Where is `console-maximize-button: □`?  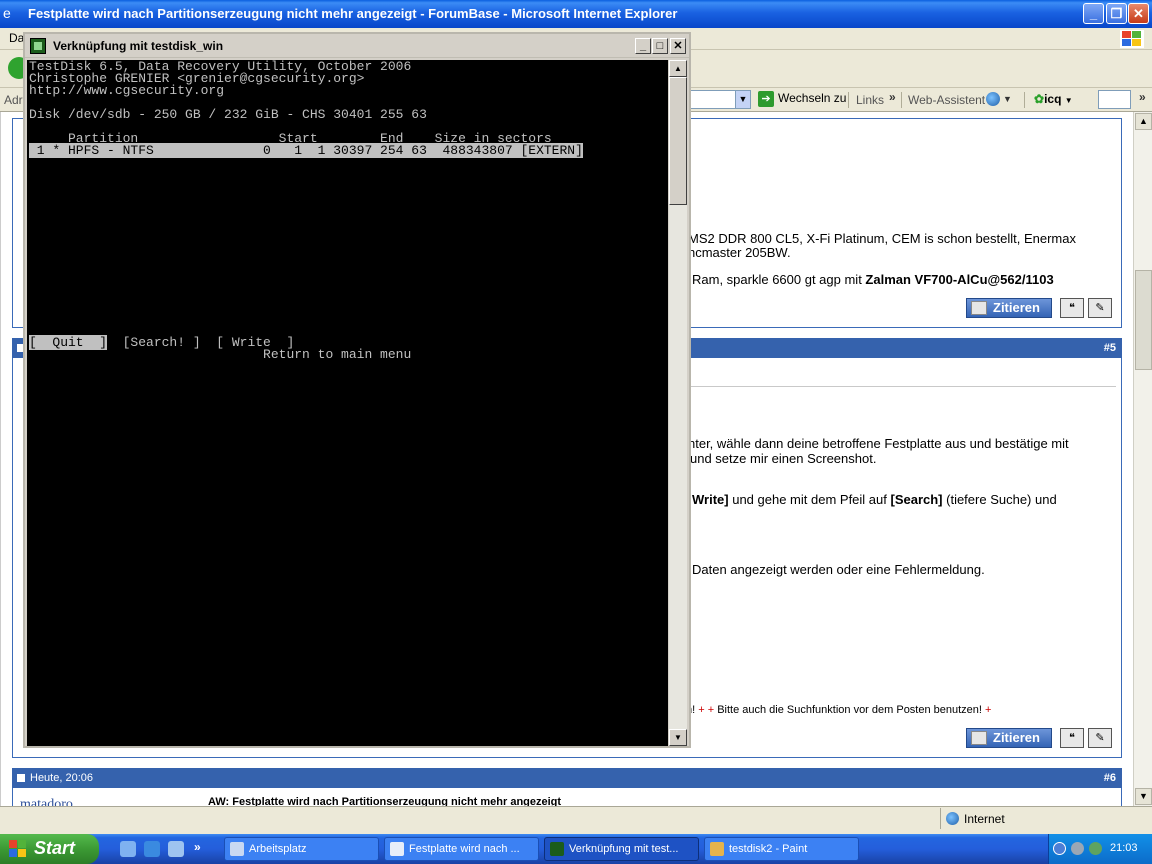 console-maximize-button: □ is located at coordinates (660, 46).